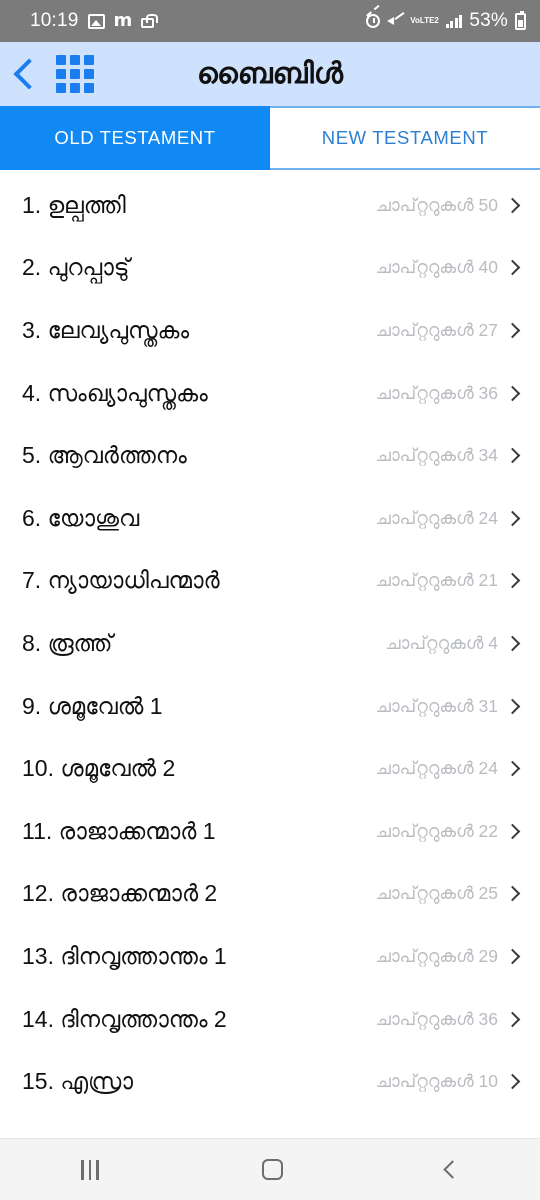  What do you see at coordinates (270, 956) in the screenshot?
I see `book-row: 13. ദിനവൃത്താന്തം 1 ചാപ്റ്ററുകൾ 29` at bounding box center [270, 956].